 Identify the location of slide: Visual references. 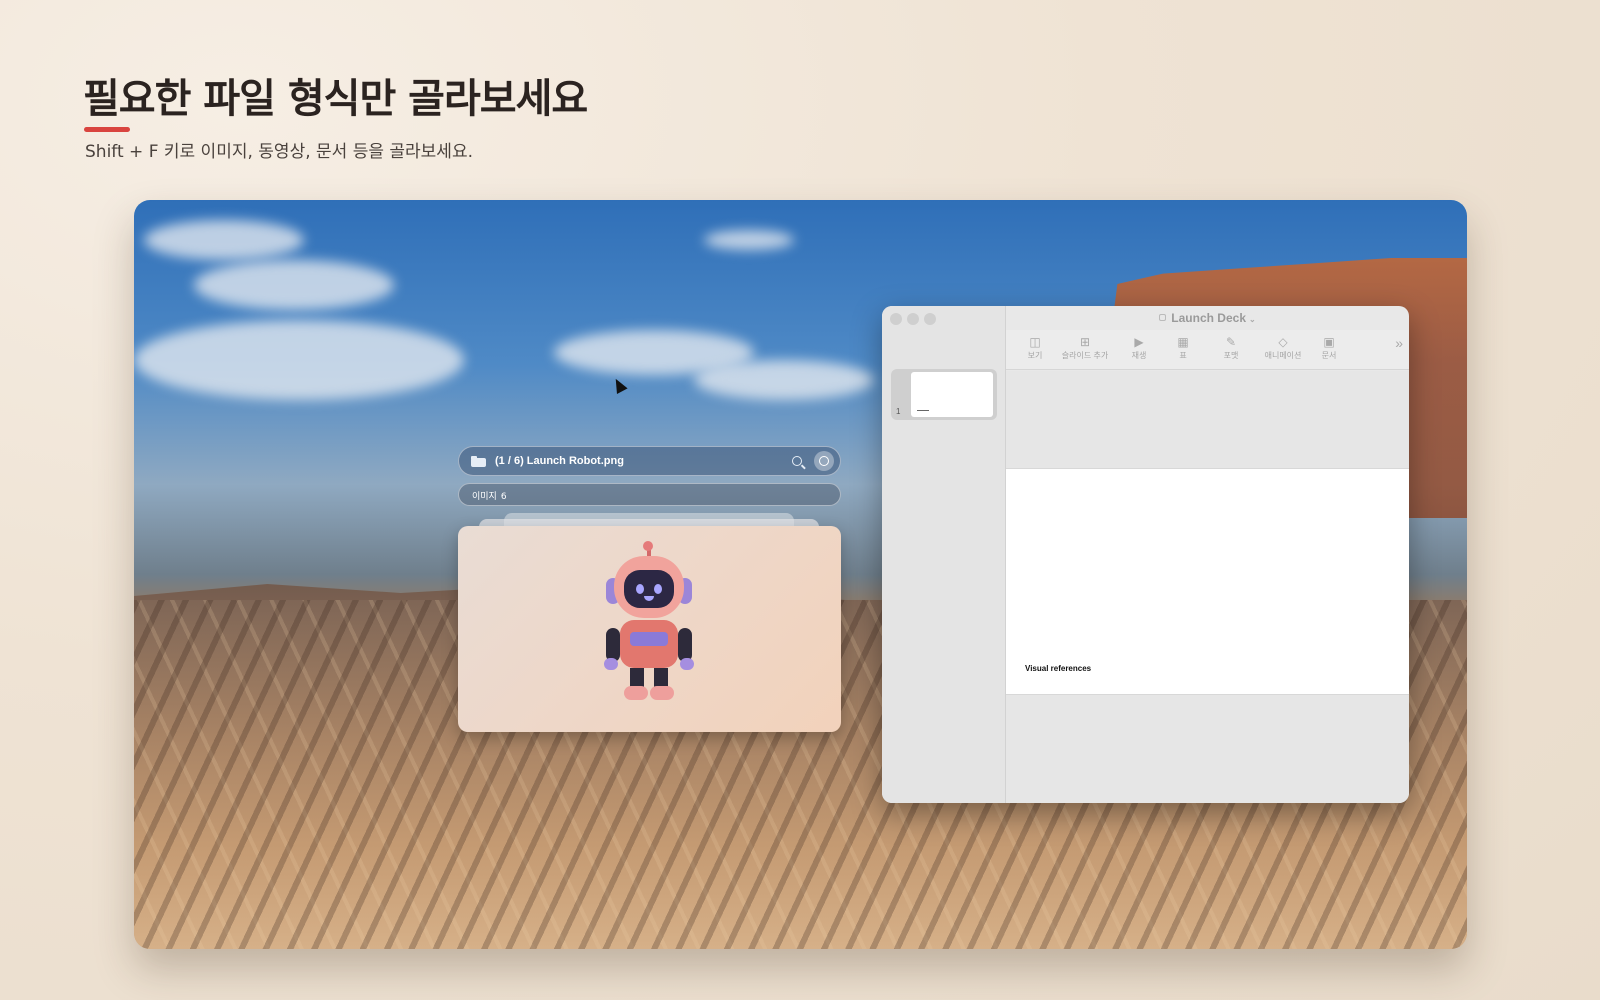
(1207, 581).